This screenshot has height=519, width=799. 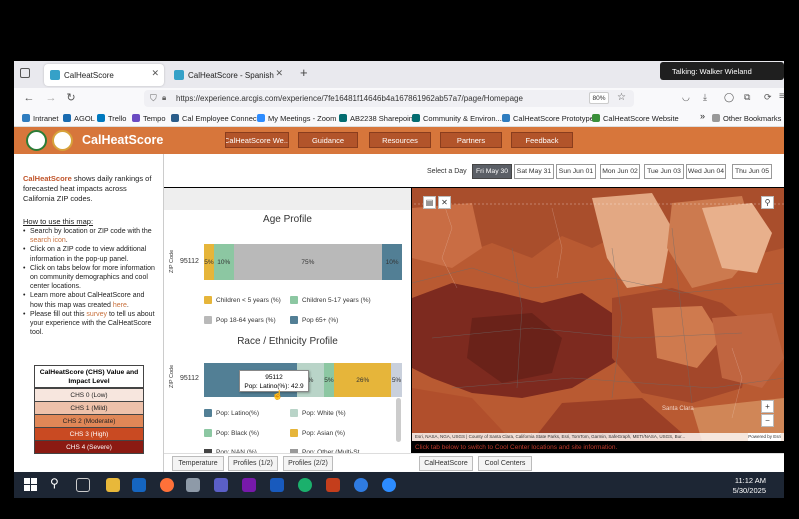 What do you see at coordinates (767, 406) in the screenshot?
I see `zoom-in-button: +` at bounding box center [767, 406].